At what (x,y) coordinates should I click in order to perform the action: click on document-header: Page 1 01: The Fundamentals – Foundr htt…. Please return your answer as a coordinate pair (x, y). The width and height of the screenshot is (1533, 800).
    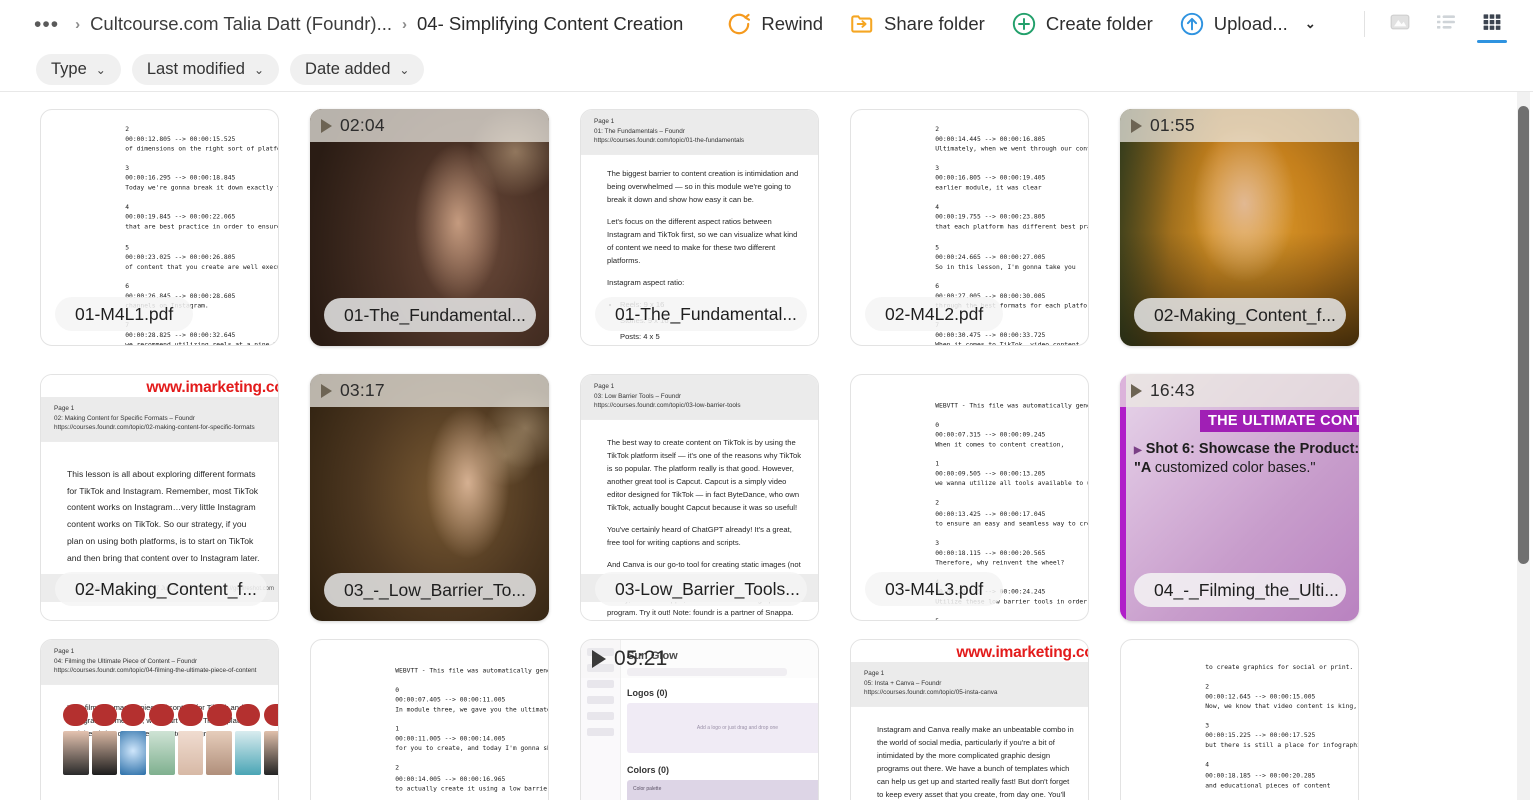
    Looking at the image, I should click on (699, 132).